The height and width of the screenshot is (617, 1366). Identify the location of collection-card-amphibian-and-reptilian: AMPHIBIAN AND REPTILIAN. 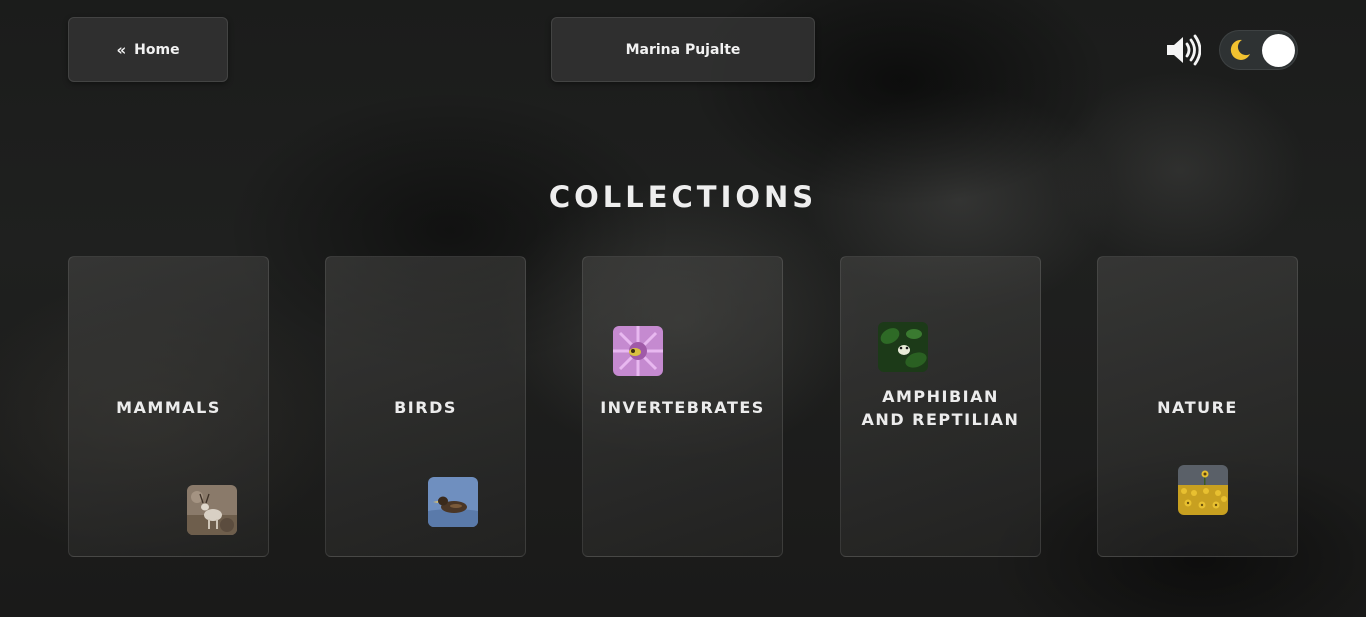
(940, 406).